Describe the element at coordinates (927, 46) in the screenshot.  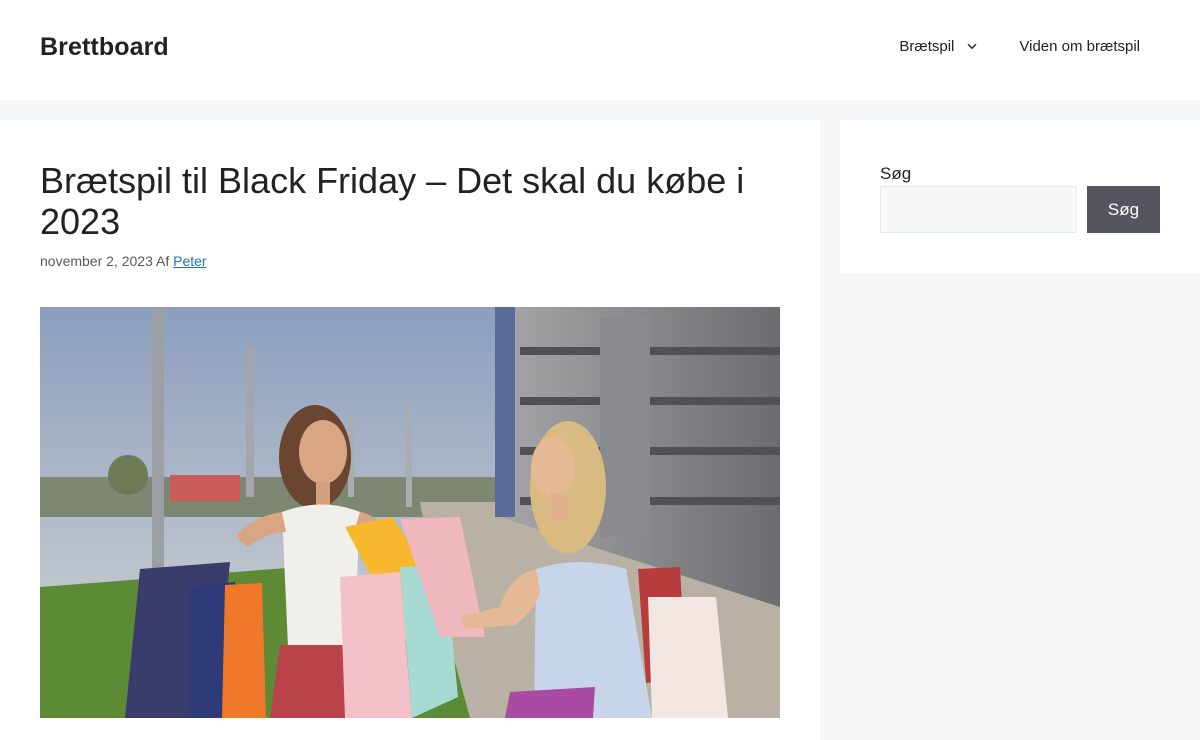
I see `nav-item-label: Brætspil` at that location.